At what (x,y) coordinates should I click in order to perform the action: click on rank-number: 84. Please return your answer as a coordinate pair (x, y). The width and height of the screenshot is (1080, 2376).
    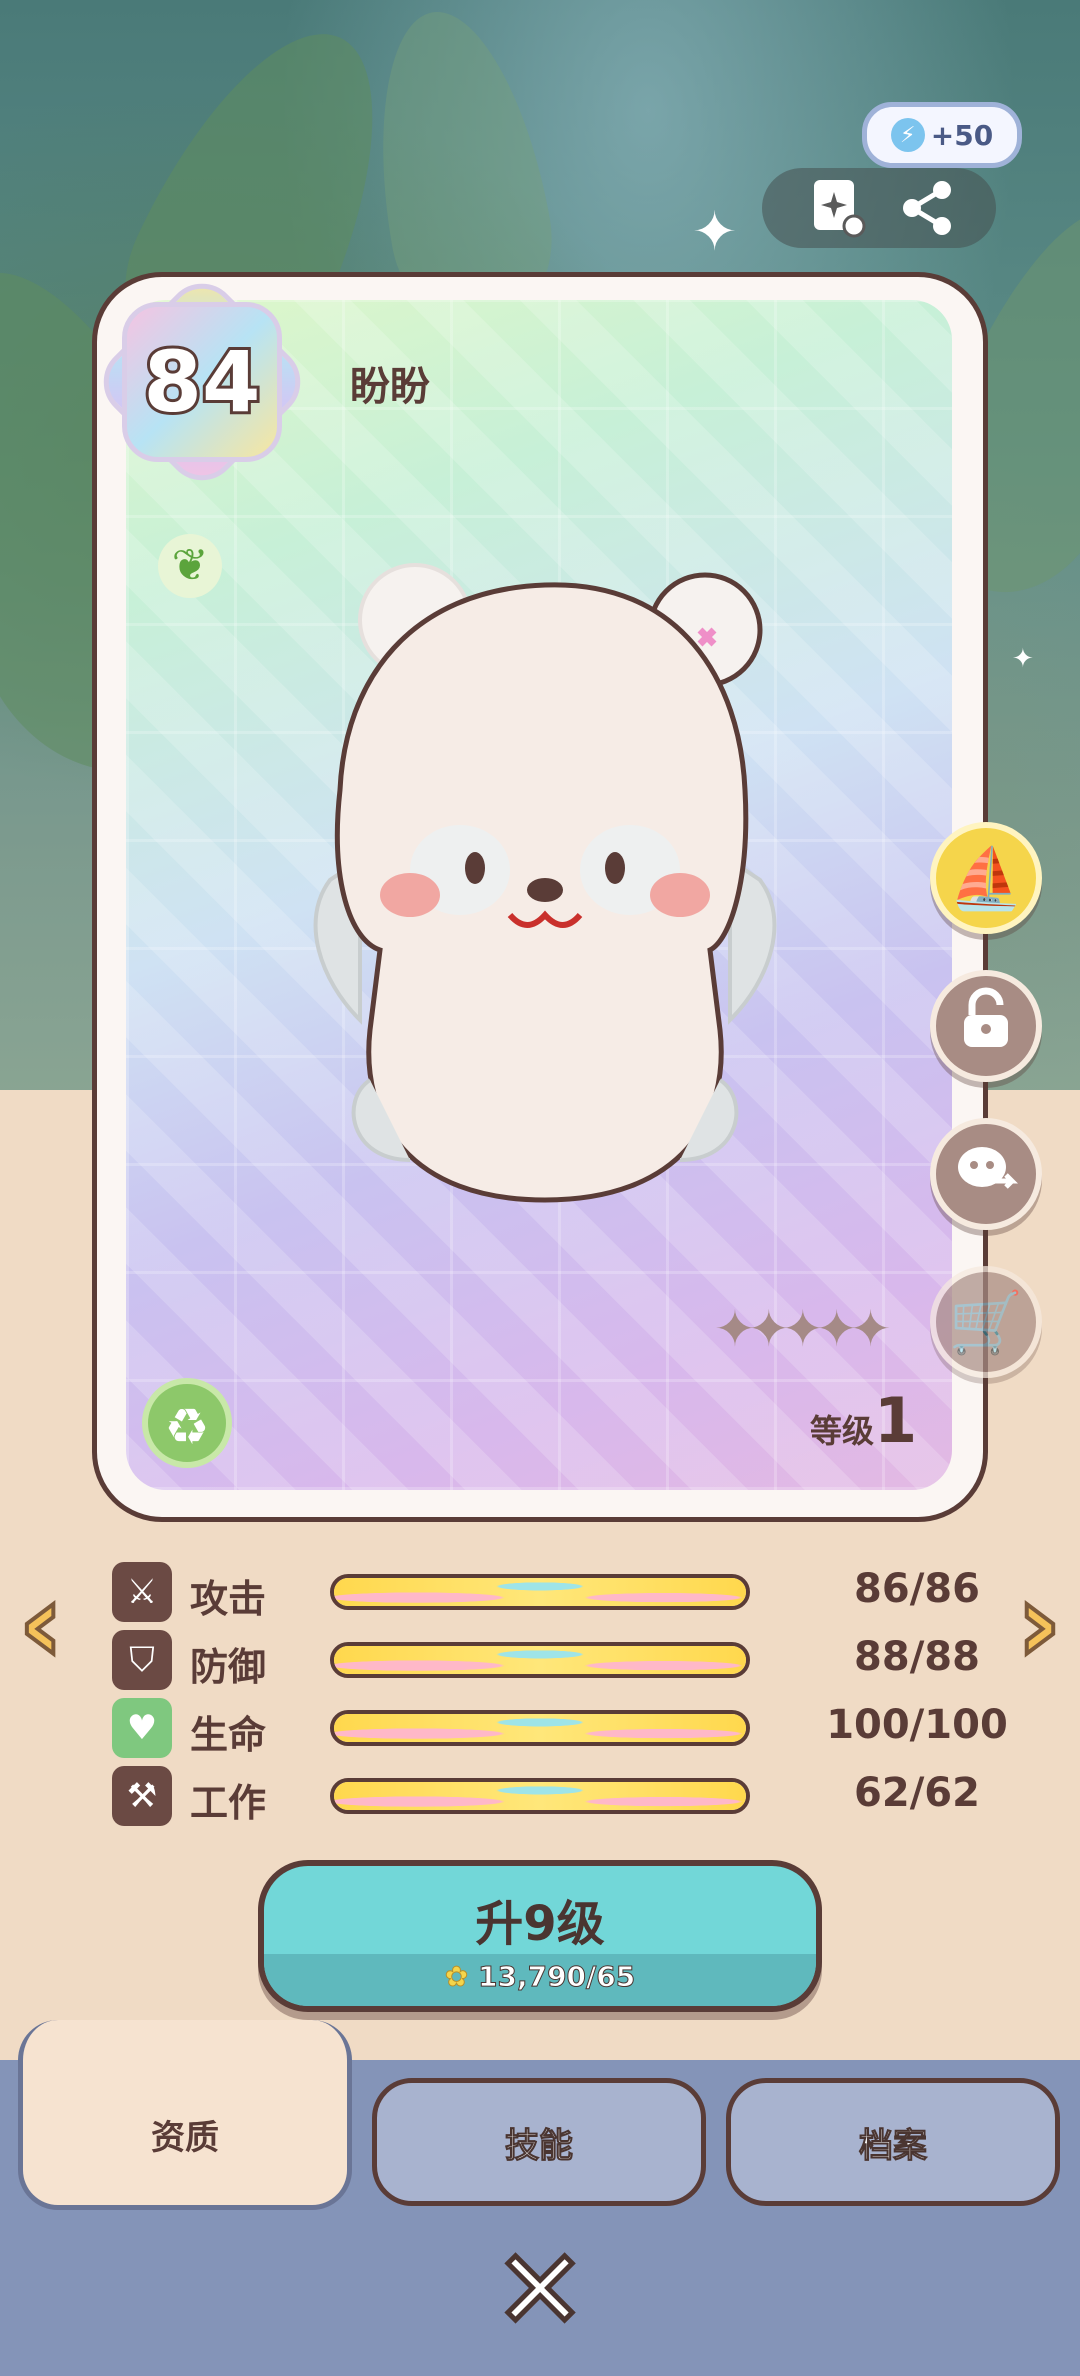
    Looking at the image, I should click on (202, 382).